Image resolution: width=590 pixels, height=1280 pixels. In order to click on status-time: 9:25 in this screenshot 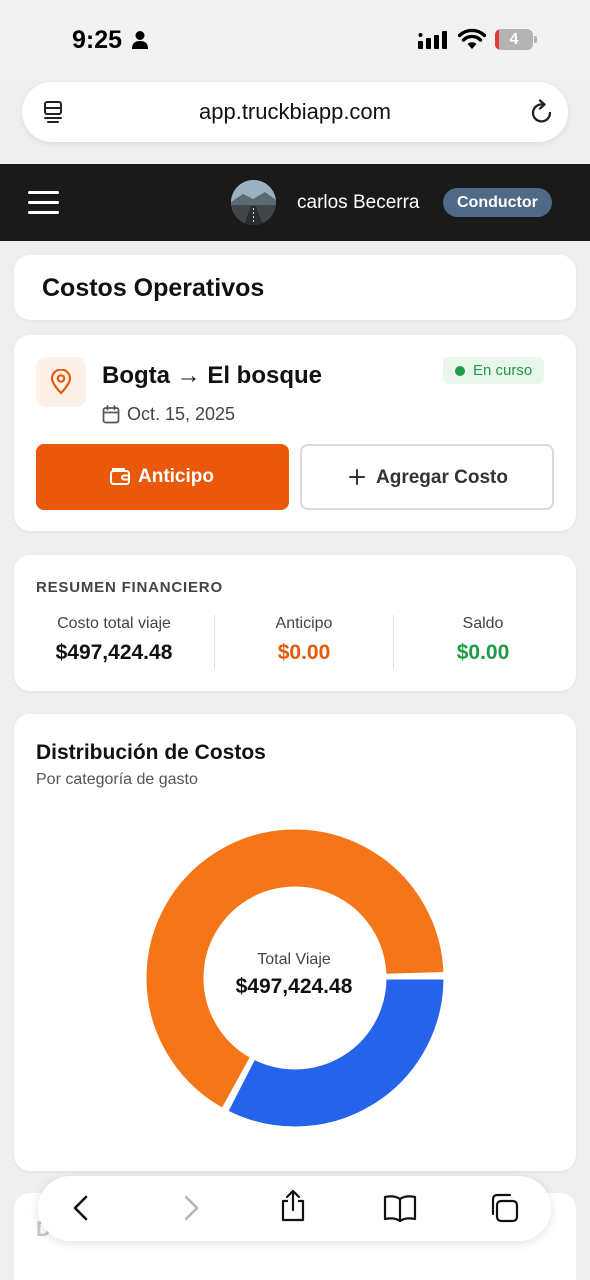, I will do `click(97, 40)`.